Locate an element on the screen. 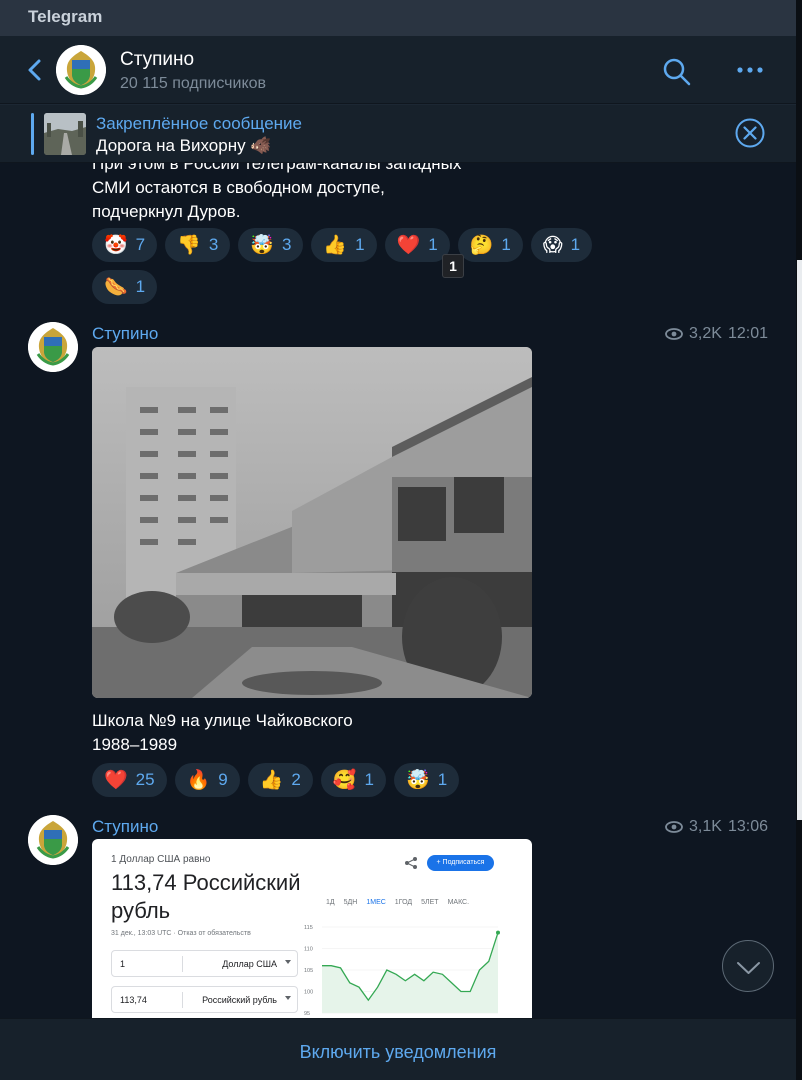 The width and height of the screenshot is (802, 1080). window-titlebar: Telegram is located at coordinates (401, 18).